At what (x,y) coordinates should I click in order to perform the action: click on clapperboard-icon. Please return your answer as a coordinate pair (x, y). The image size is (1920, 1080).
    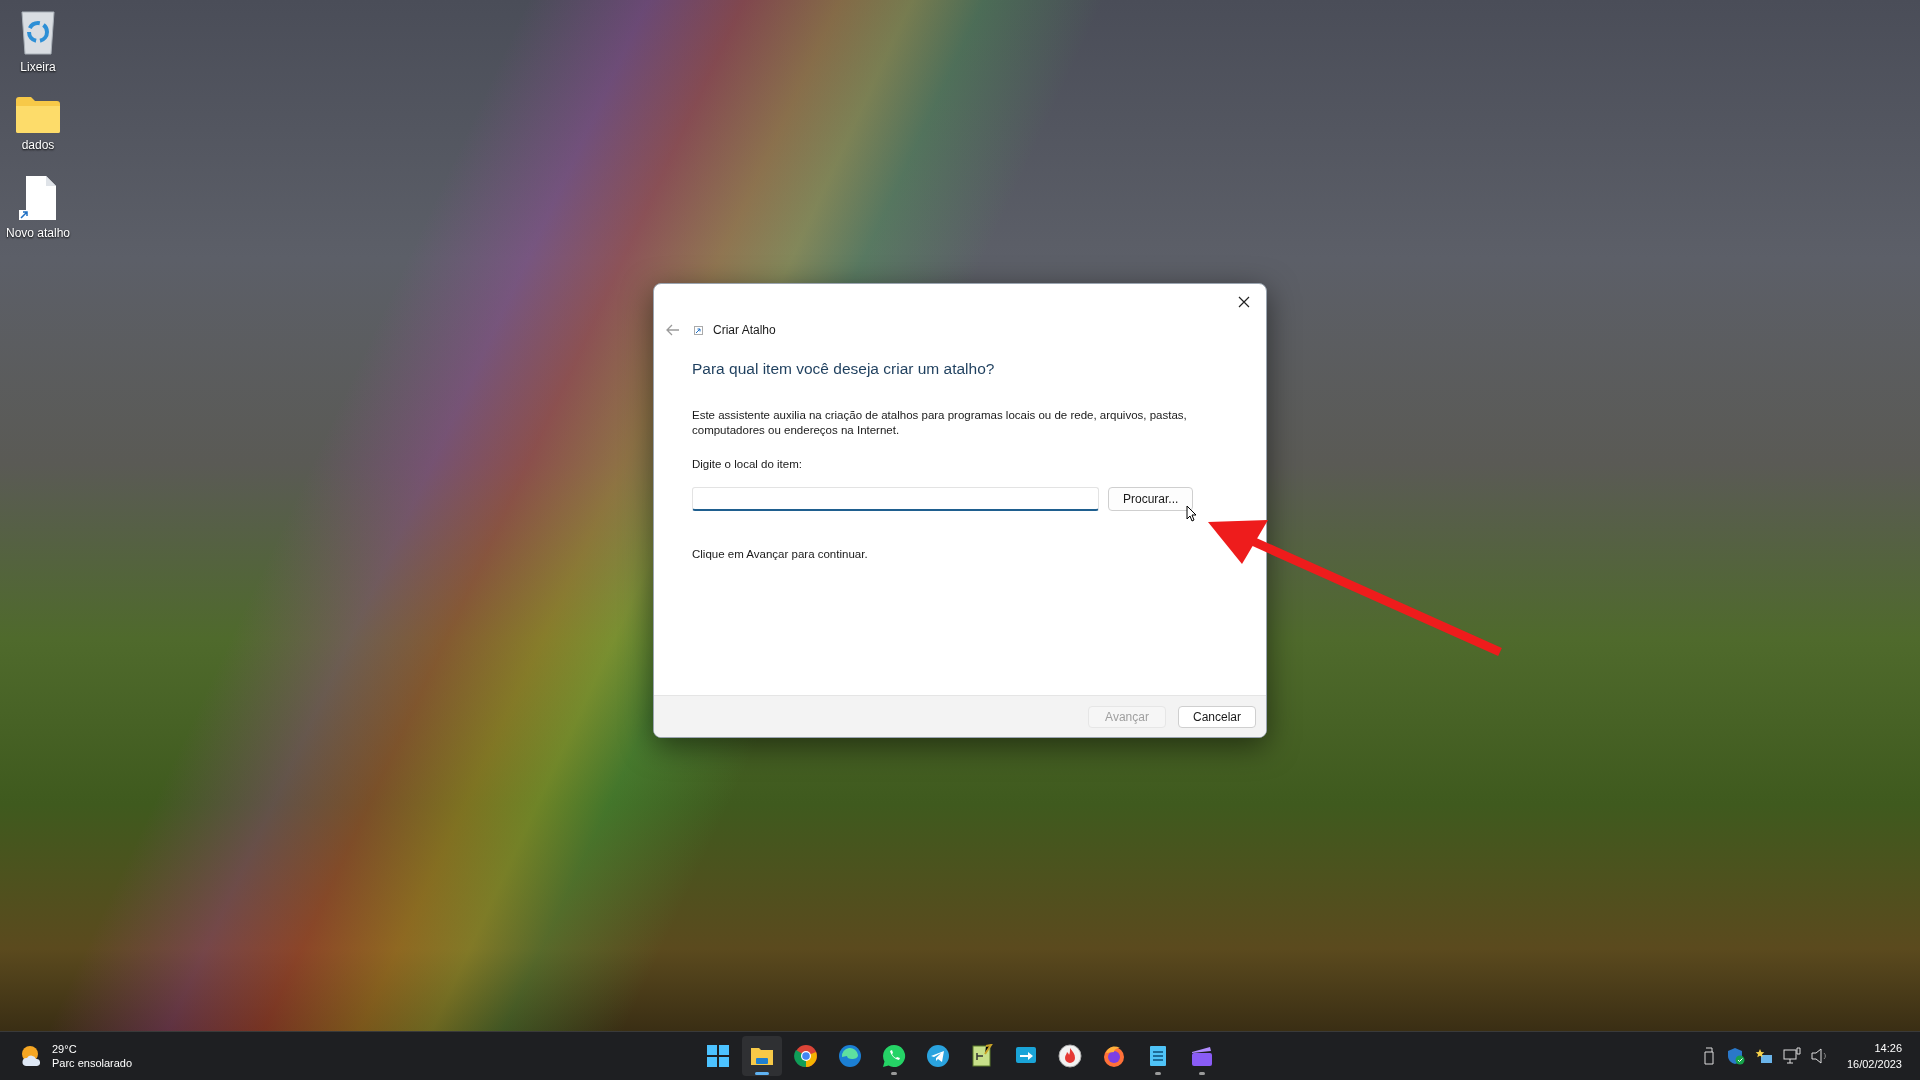
    Looking at the image, I should click on (1202, 1056).